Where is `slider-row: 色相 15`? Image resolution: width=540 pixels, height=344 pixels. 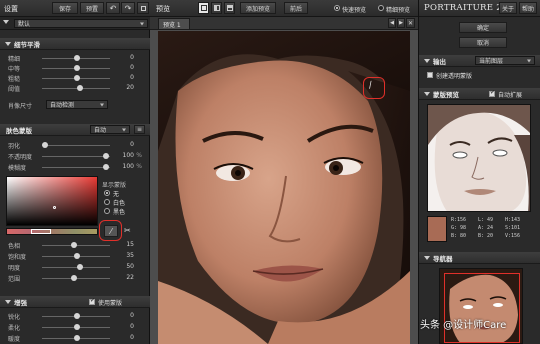
slider-row: 色相 15 is located at coordinates (74, 245).